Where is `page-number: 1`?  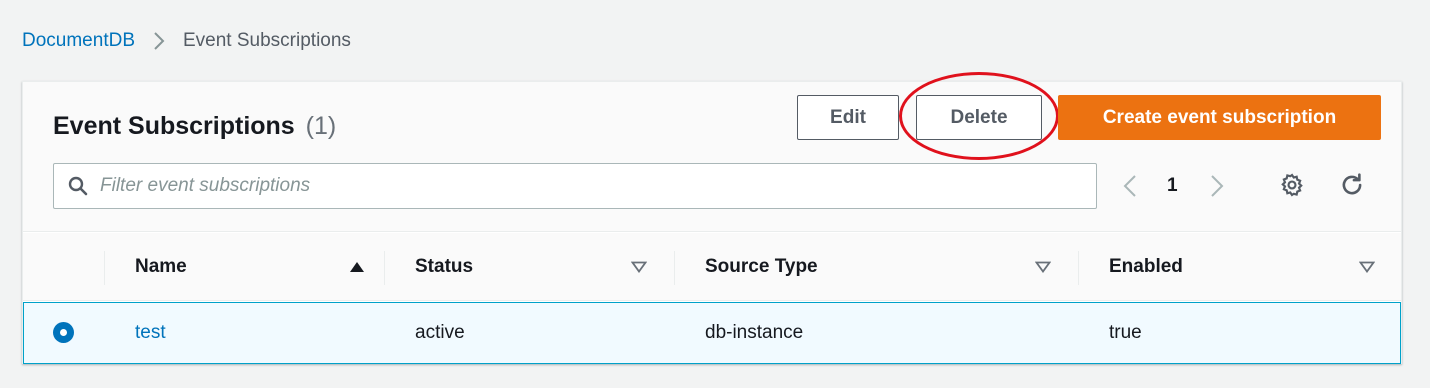 page-number: 1 is located at coordinates (1172, 186).